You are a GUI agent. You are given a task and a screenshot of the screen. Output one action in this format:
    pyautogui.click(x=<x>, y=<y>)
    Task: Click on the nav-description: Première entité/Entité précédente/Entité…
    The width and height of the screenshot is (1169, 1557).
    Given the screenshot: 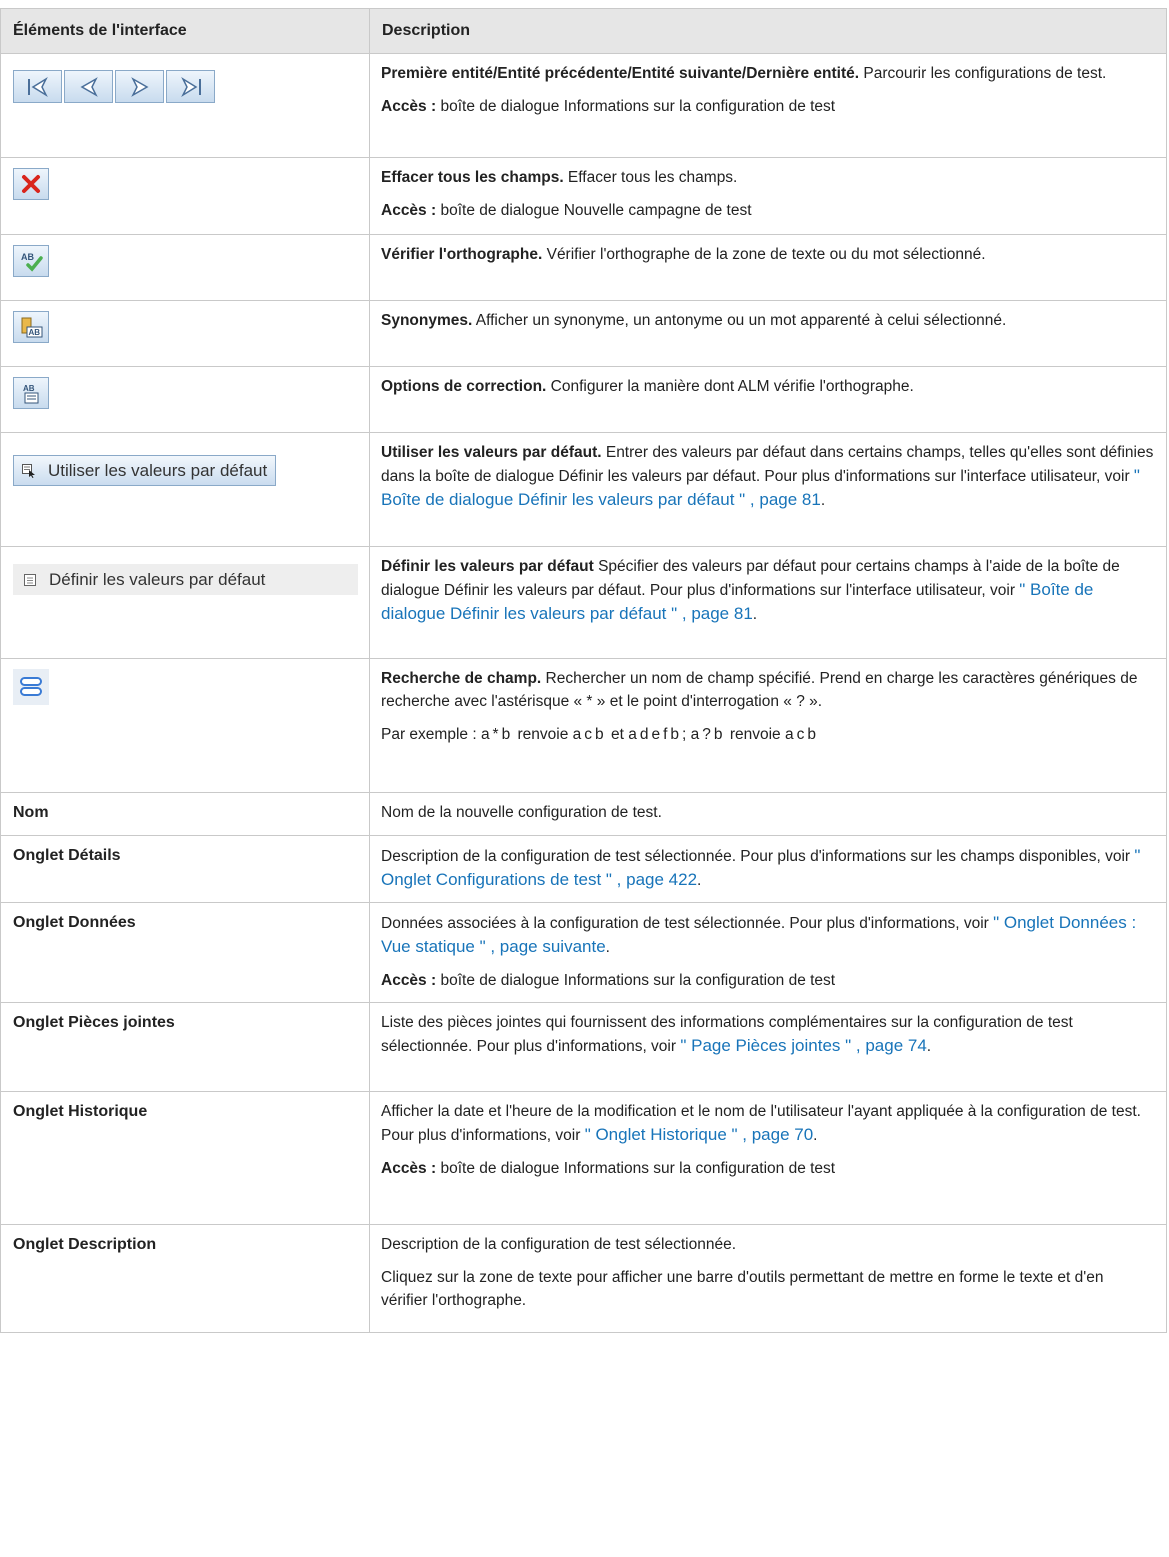 What is the action you would take?
    pyautogui.click(x=768, y=105)
    